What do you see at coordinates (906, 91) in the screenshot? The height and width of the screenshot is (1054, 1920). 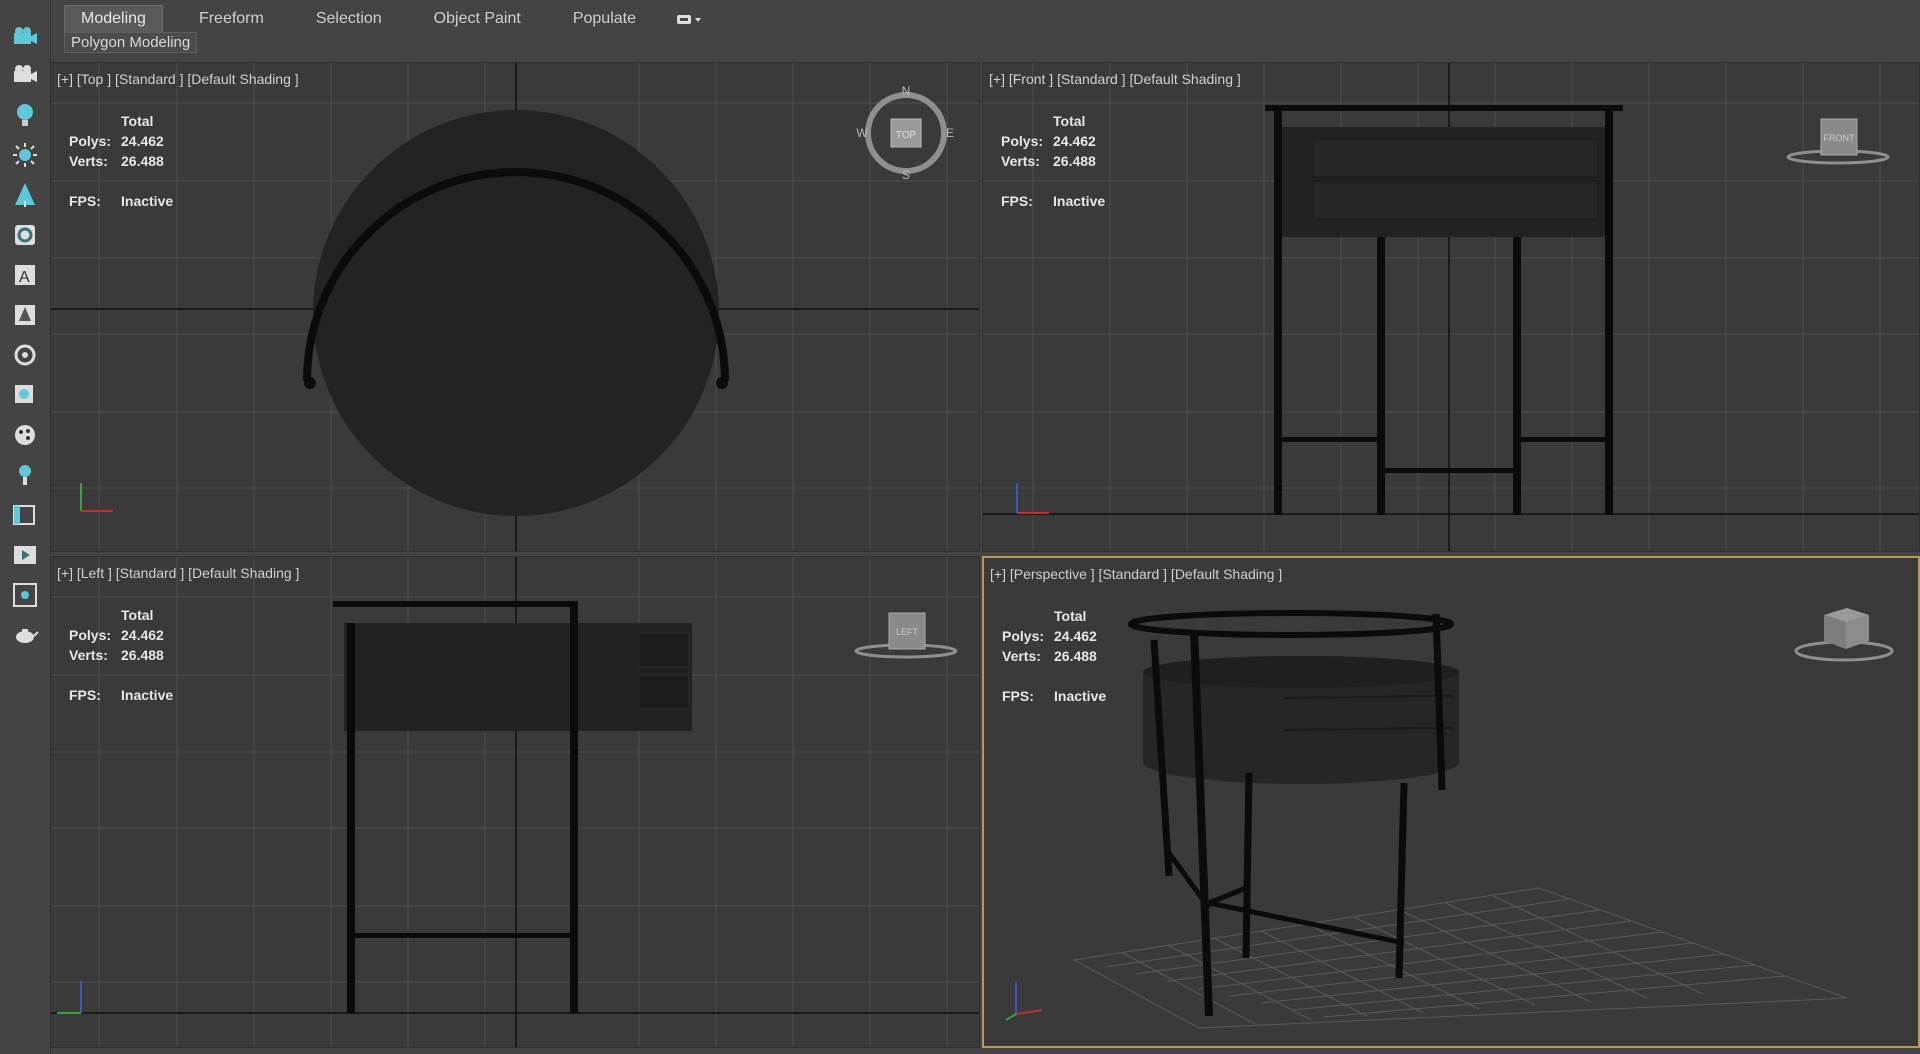 I see `compass-north: N` at bounding box center [906, 91].